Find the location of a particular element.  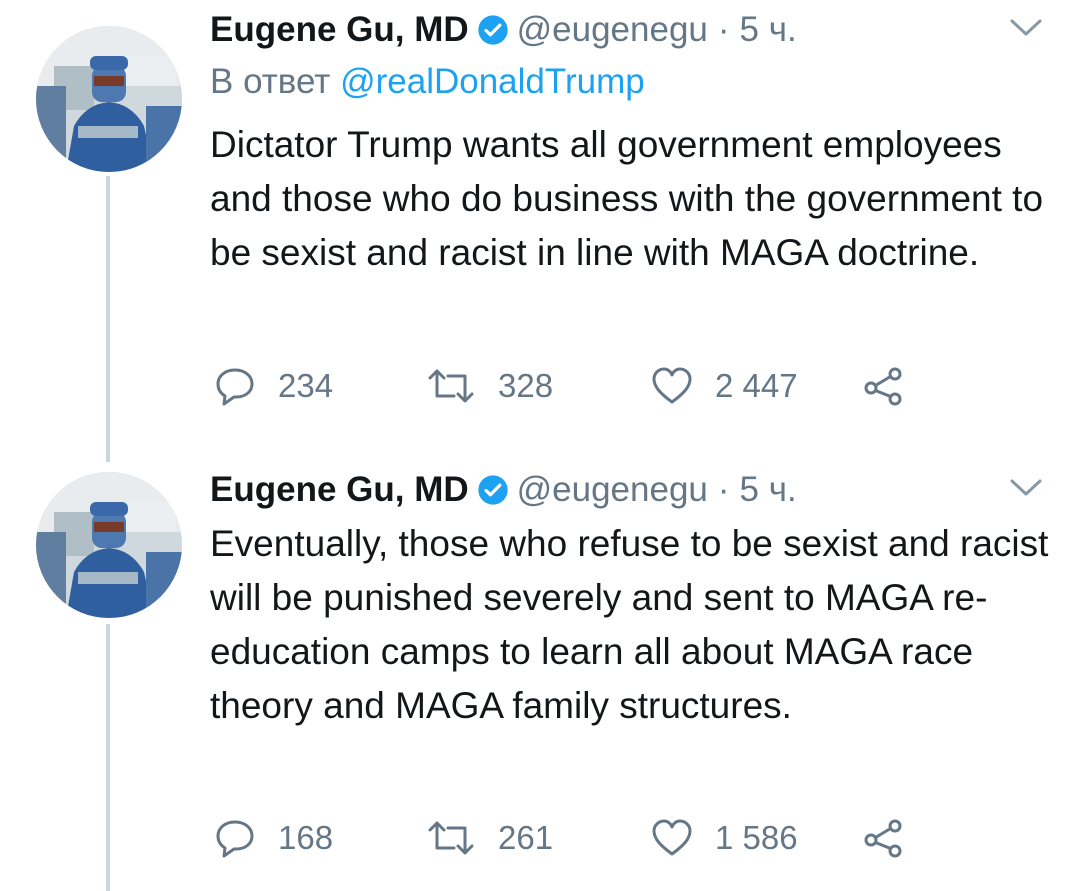

reply-button: 168 is located at coordinates (320, 838).